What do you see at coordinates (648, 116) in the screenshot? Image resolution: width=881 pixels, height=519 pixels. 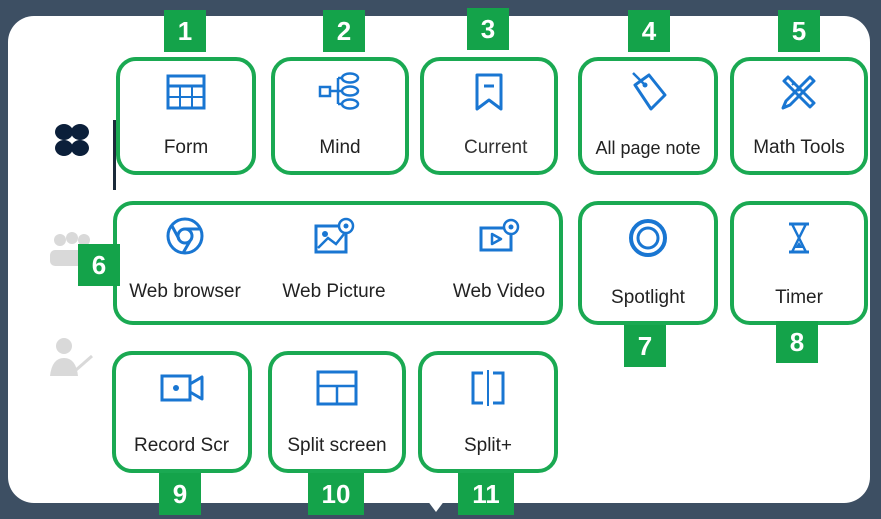 I see `all-page-note-tool: All page note` at bounding box center [648, 116].